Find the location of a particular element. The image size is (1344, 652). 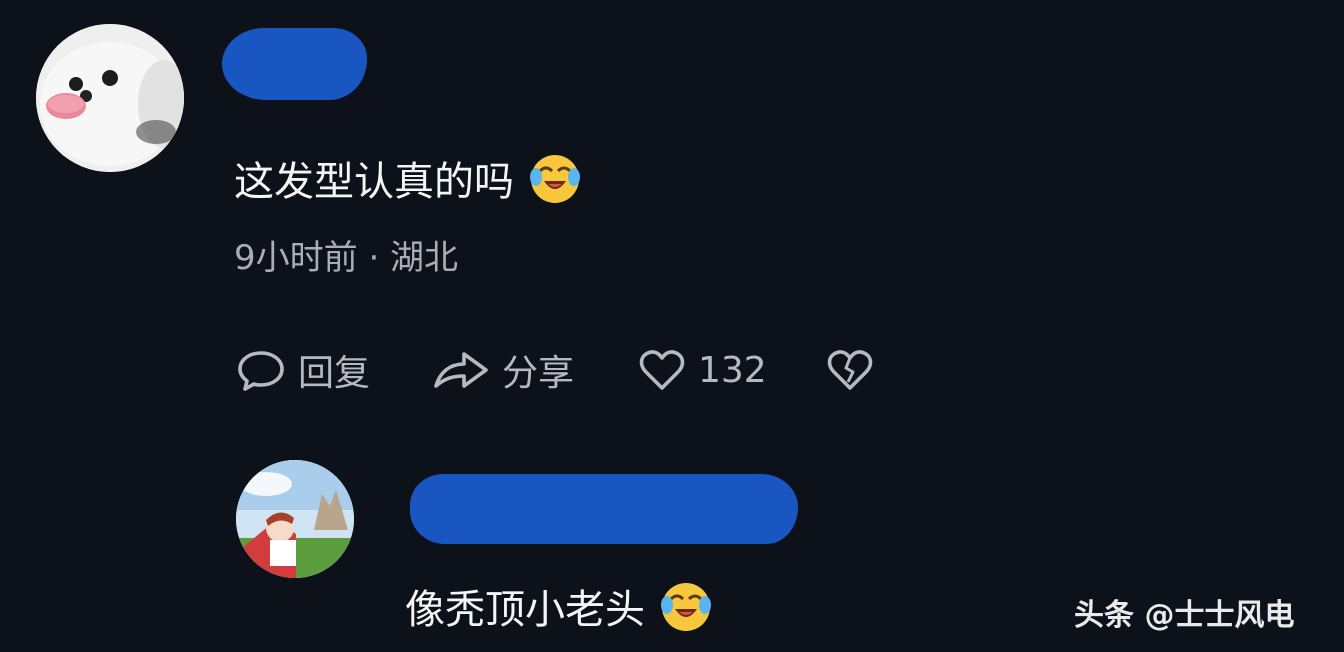

anime-scene-avatar-image is located at coordinates (295, 519).